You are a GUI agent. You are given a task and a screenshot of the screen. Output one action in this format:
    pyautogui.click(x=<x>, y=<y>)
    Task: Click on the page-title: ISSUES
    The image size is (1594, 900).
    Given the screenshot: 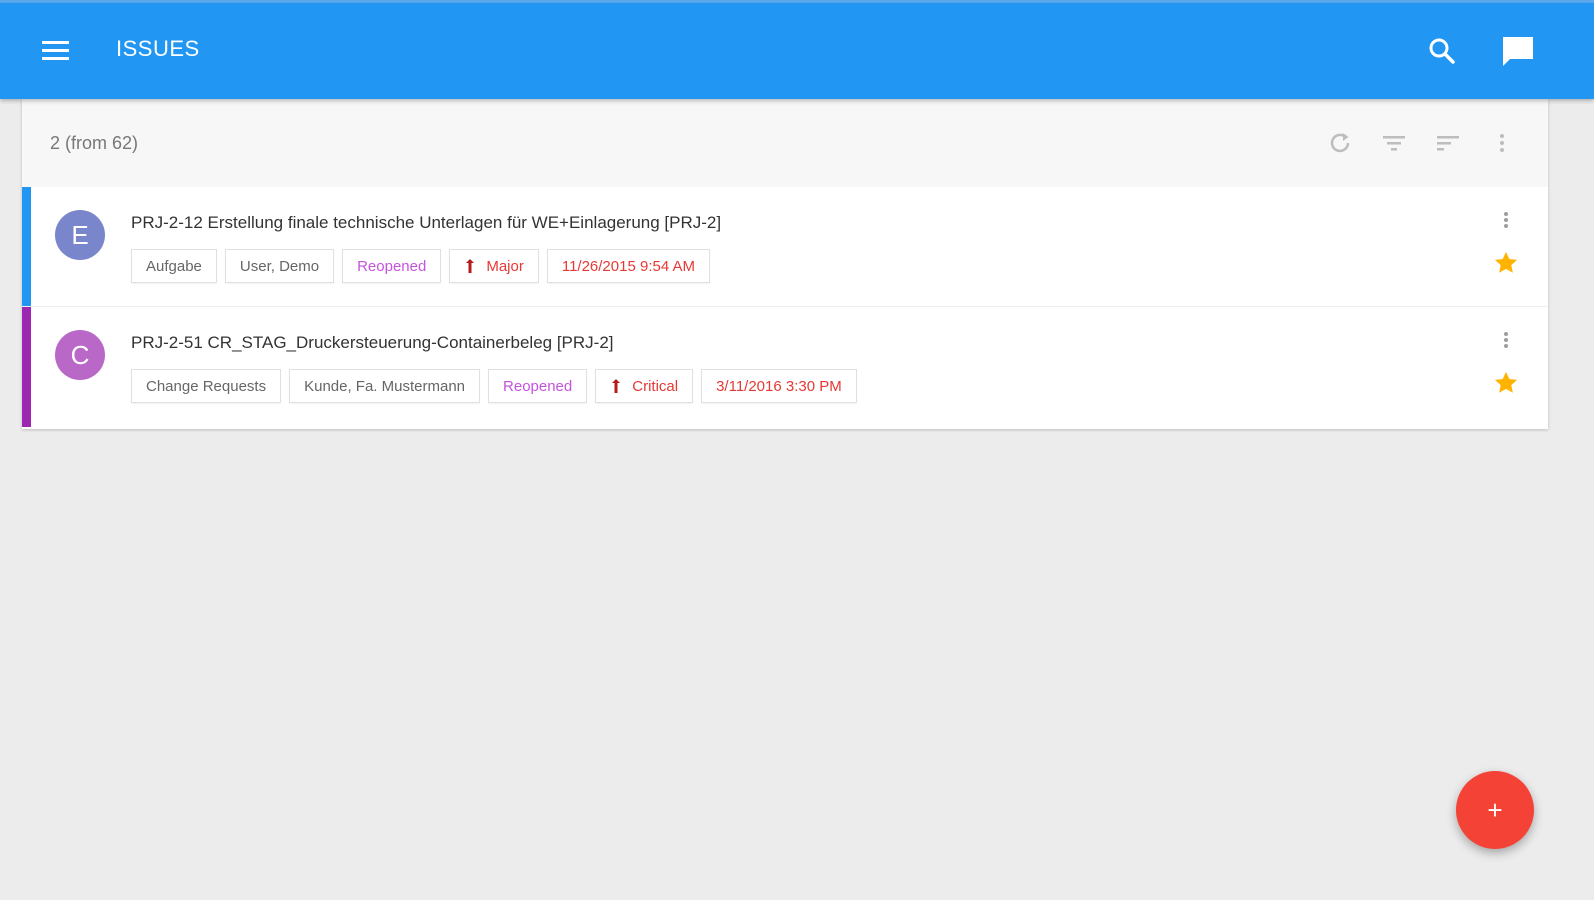 What is the action you would take?
    pyautogui.click(x=158, y=48)
    